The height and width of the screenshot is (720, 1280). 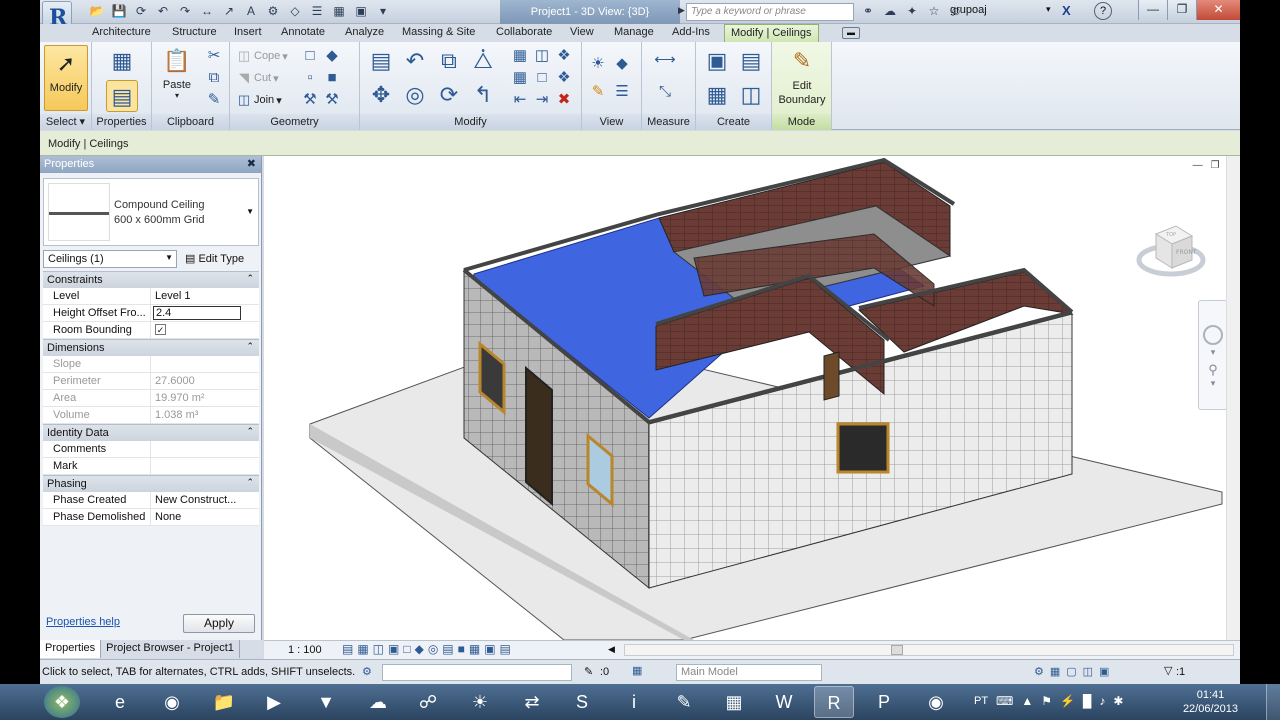 I want to click on section-icon: ◇, so click(x=295, y=11).